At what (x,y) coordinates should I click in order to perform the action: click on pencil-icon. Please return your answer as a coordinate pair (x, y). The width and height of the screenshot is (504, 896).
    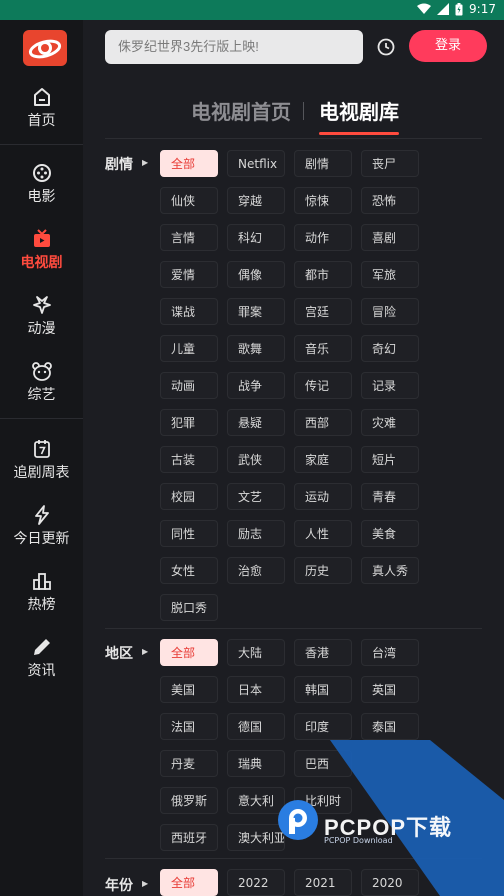
    Looking at the image, I should click on (41, 647).